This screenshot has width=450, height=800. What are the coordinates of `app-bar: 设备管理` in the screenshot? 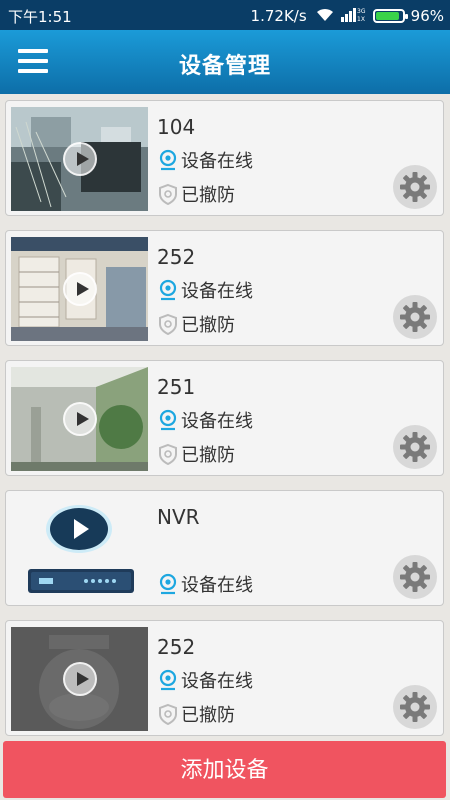 It's located at (225, 62).